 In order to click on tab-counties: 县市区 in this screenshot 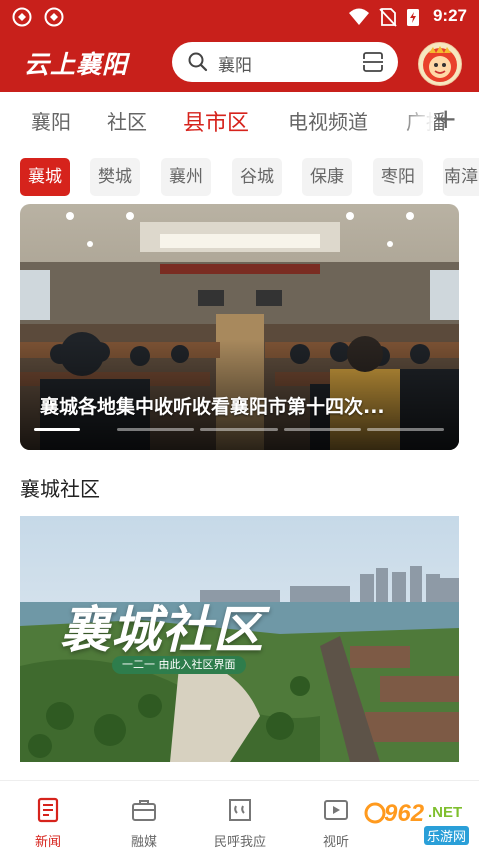, I will do `click(216, 121)`.